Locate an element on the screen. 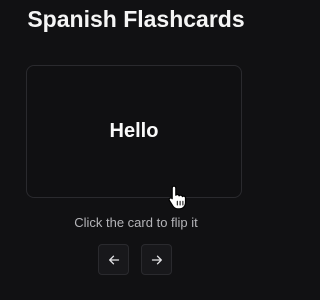 The width and height of the screenshot is (320, 300). next-card-button is located at coordinates (156, 259).